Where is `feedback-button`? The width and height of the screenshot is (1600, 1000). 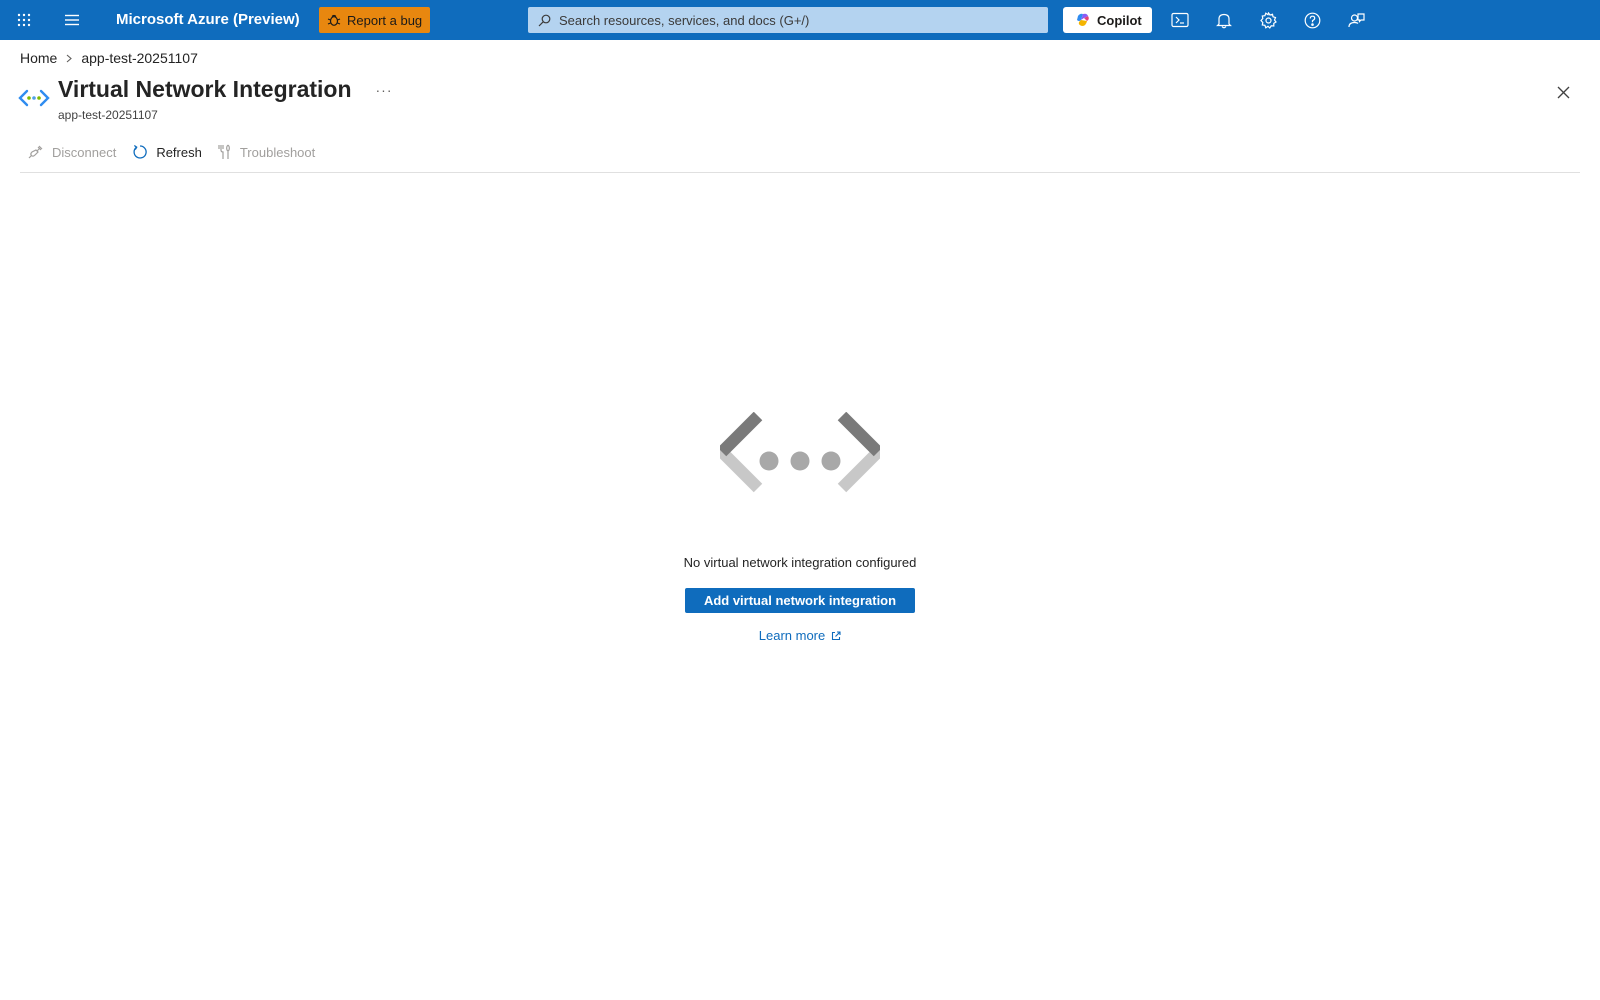
feedback-button is located at coordinates (1356, 20).